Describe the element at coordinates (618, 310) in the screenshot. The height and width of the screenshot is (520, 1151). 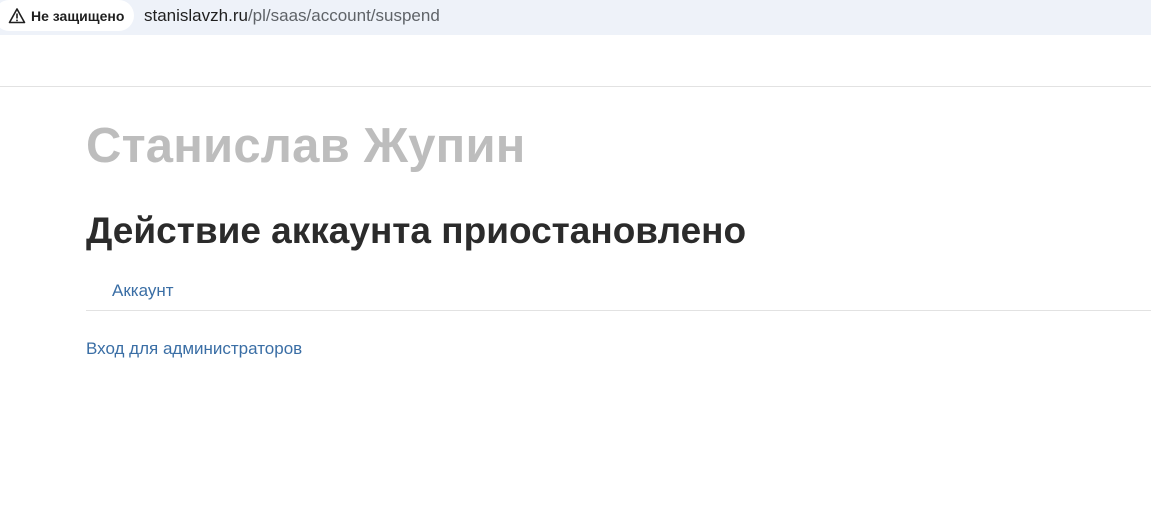
I see `nav-divider` at that location.